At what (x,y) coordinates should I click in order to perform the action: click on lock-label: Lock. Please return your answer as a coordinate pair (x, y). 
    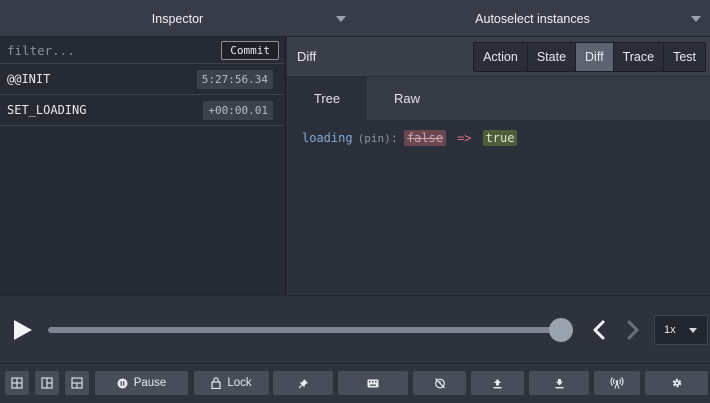
    Looking at the image, I should click on (239, 383).